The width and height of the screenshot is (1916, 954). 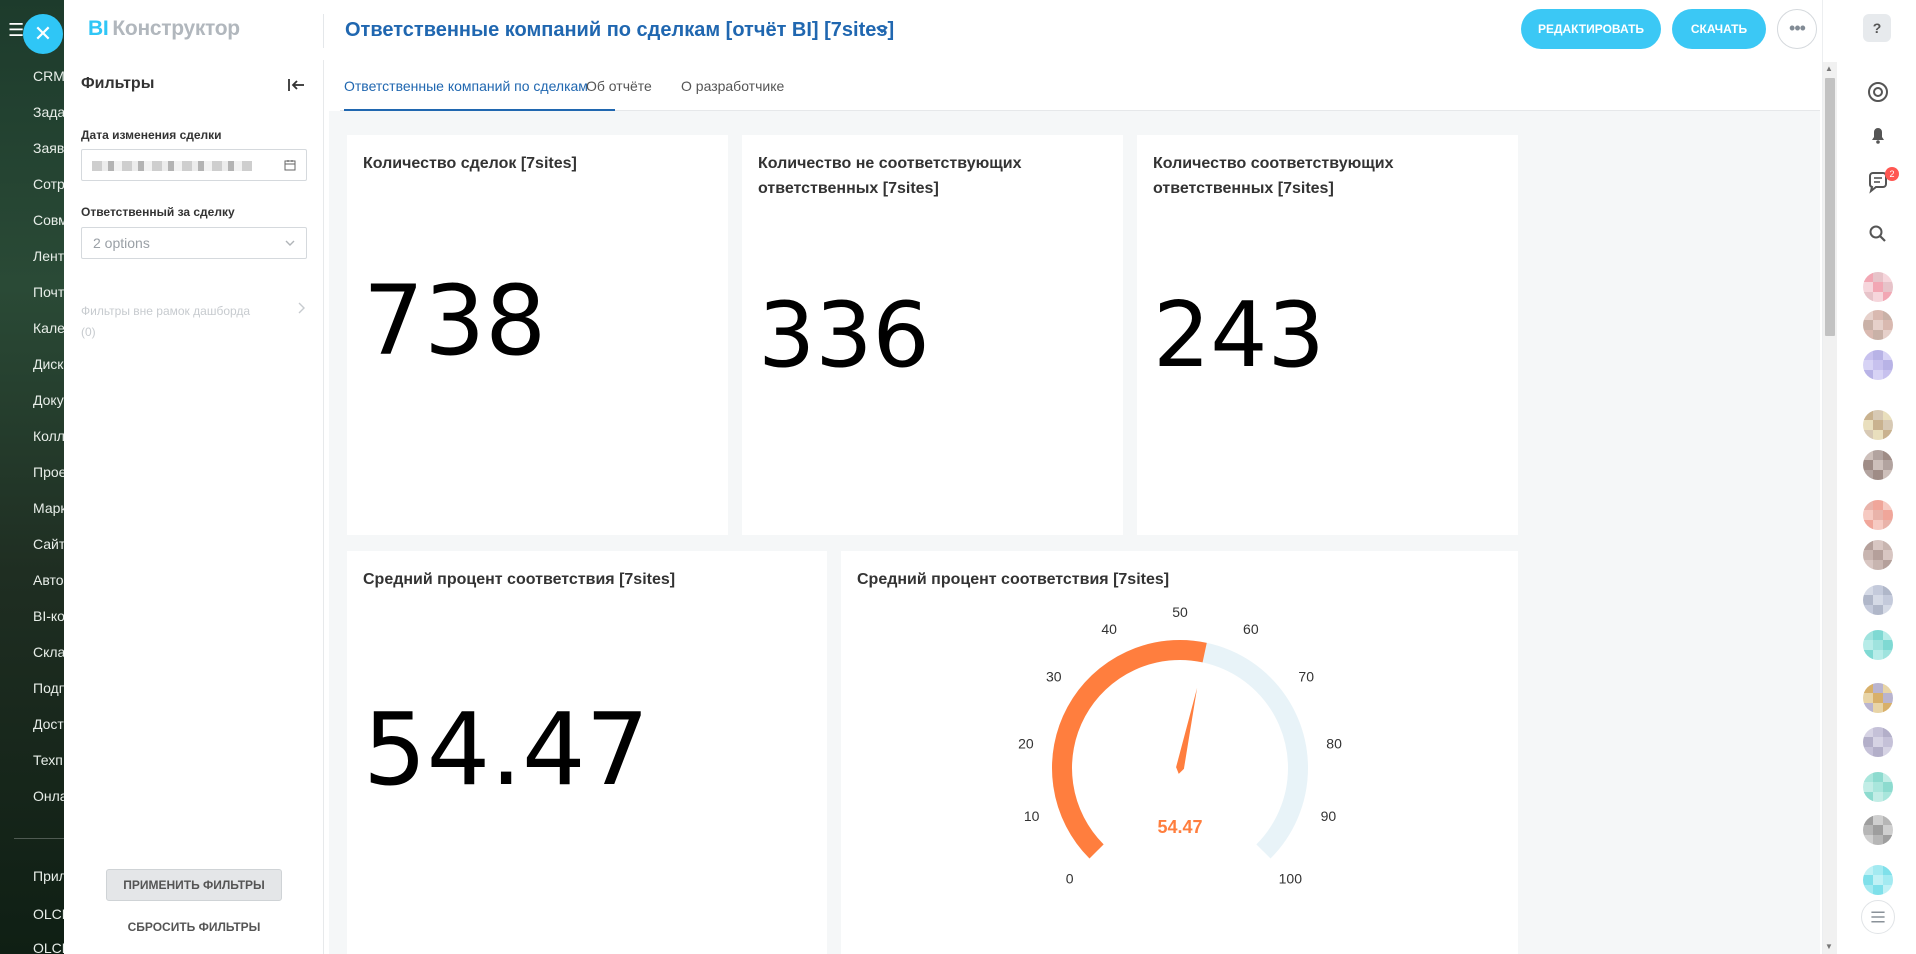 What do you see at coordinates (194, 927) in the screenshot?
I see `reset-filters-button: СБРОСИТЬ ФИЛЬТРЫ` at bounding box center [194, 927].